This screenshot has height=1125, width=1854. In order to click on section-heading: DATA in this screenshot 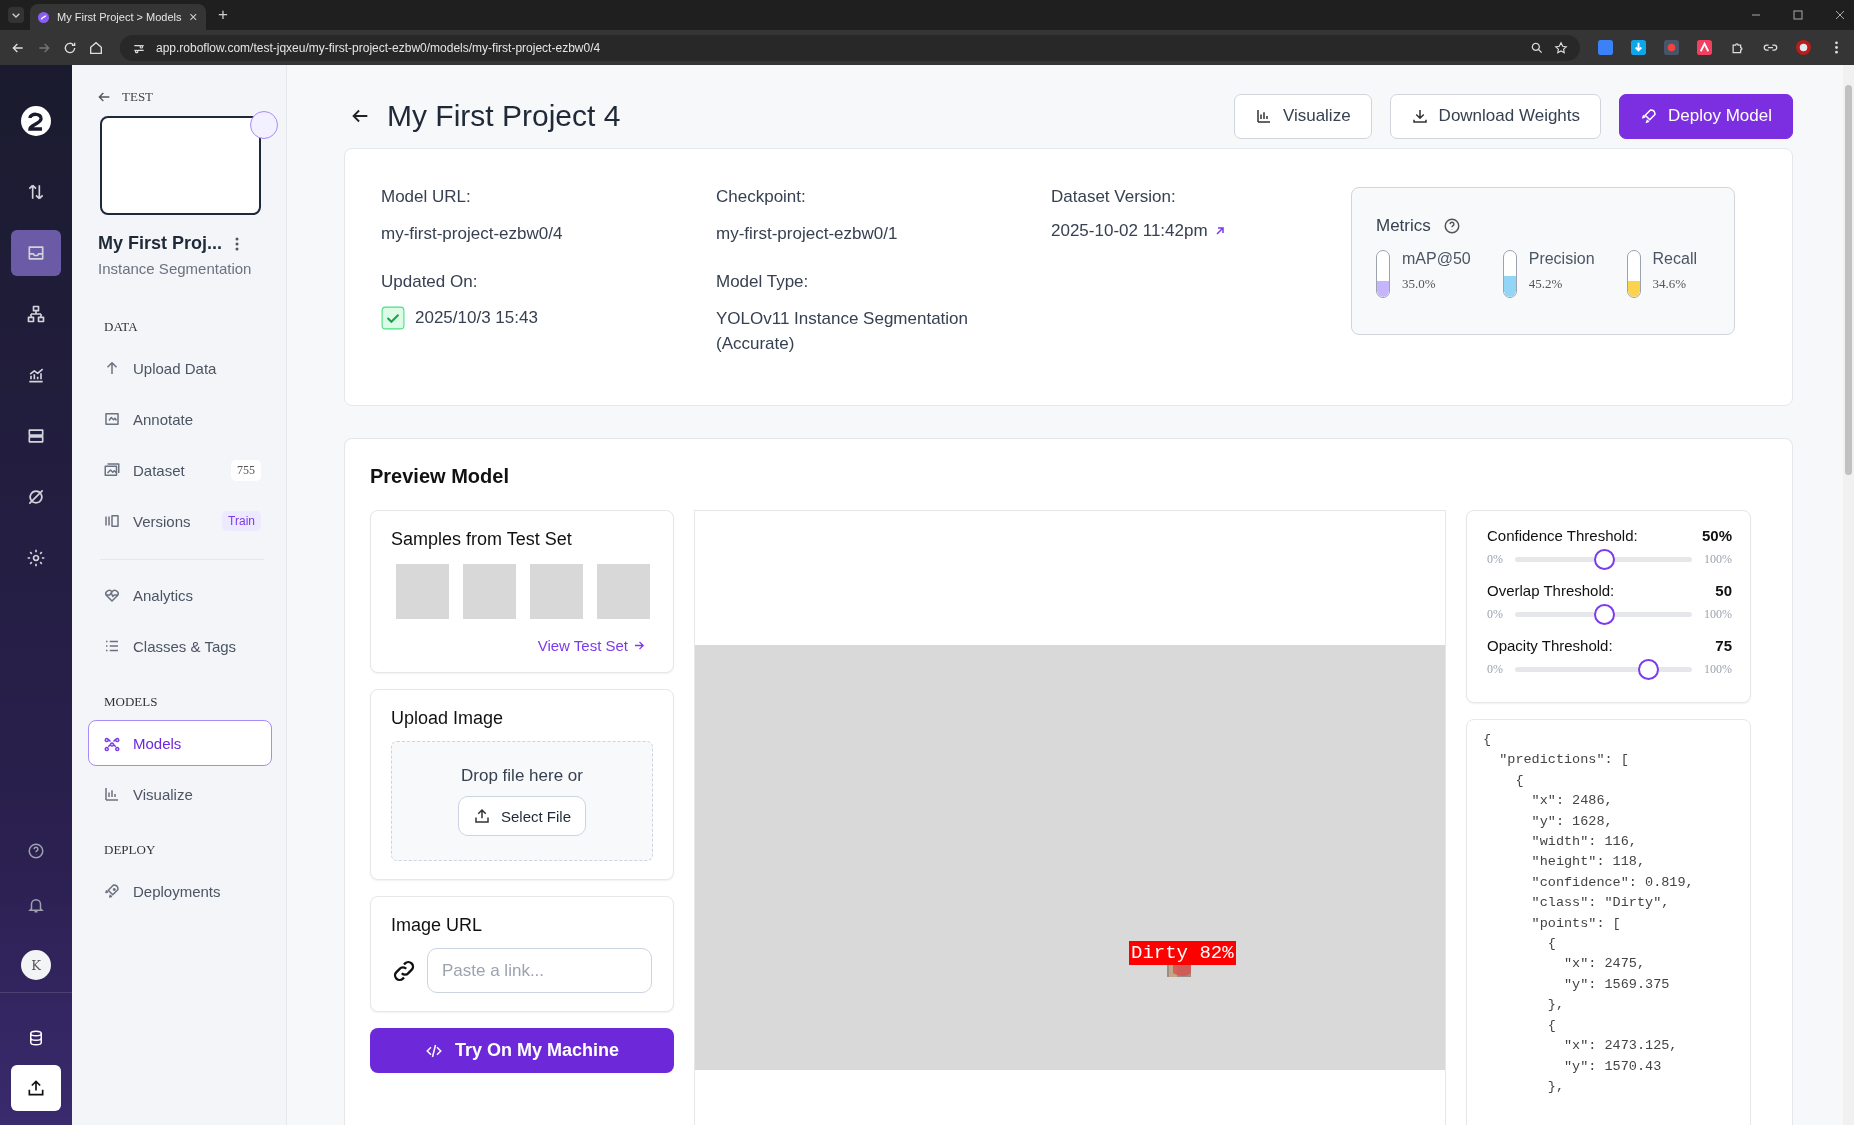, I will do `click(121, 327)`.